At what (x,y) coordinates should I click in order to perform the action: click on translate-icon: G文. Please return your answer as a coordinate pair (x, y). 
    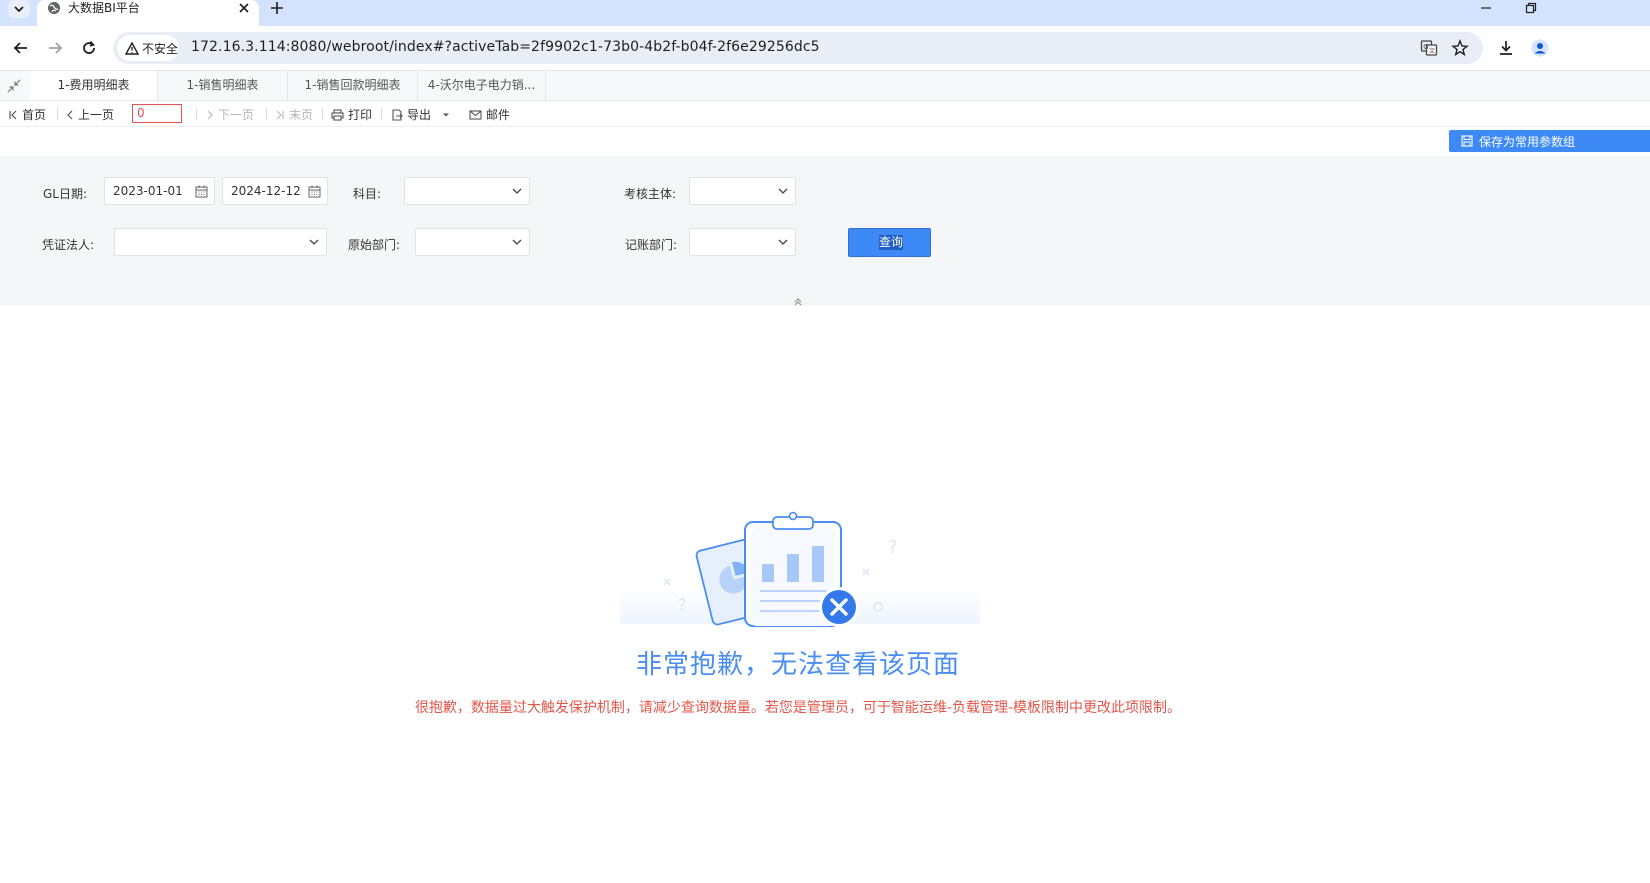
    Looking at the image, I should click on (1429, 48).